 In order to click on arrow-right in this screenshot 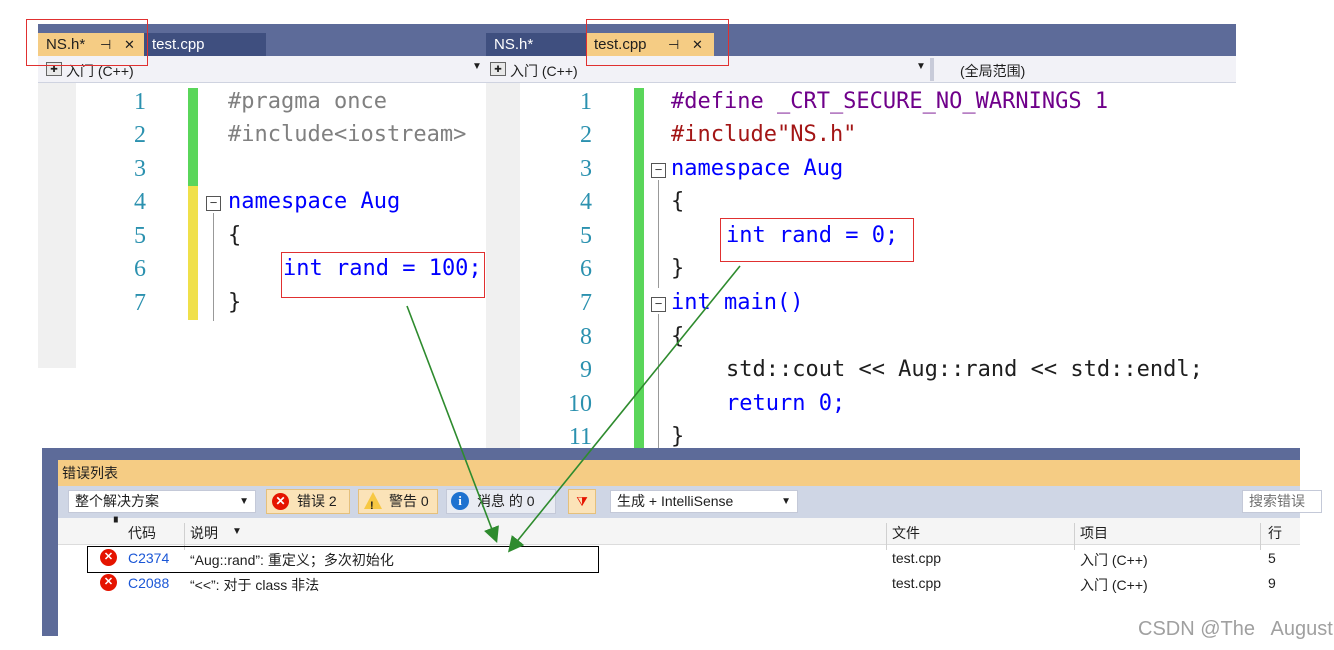, I will do `click(624, 409)`.